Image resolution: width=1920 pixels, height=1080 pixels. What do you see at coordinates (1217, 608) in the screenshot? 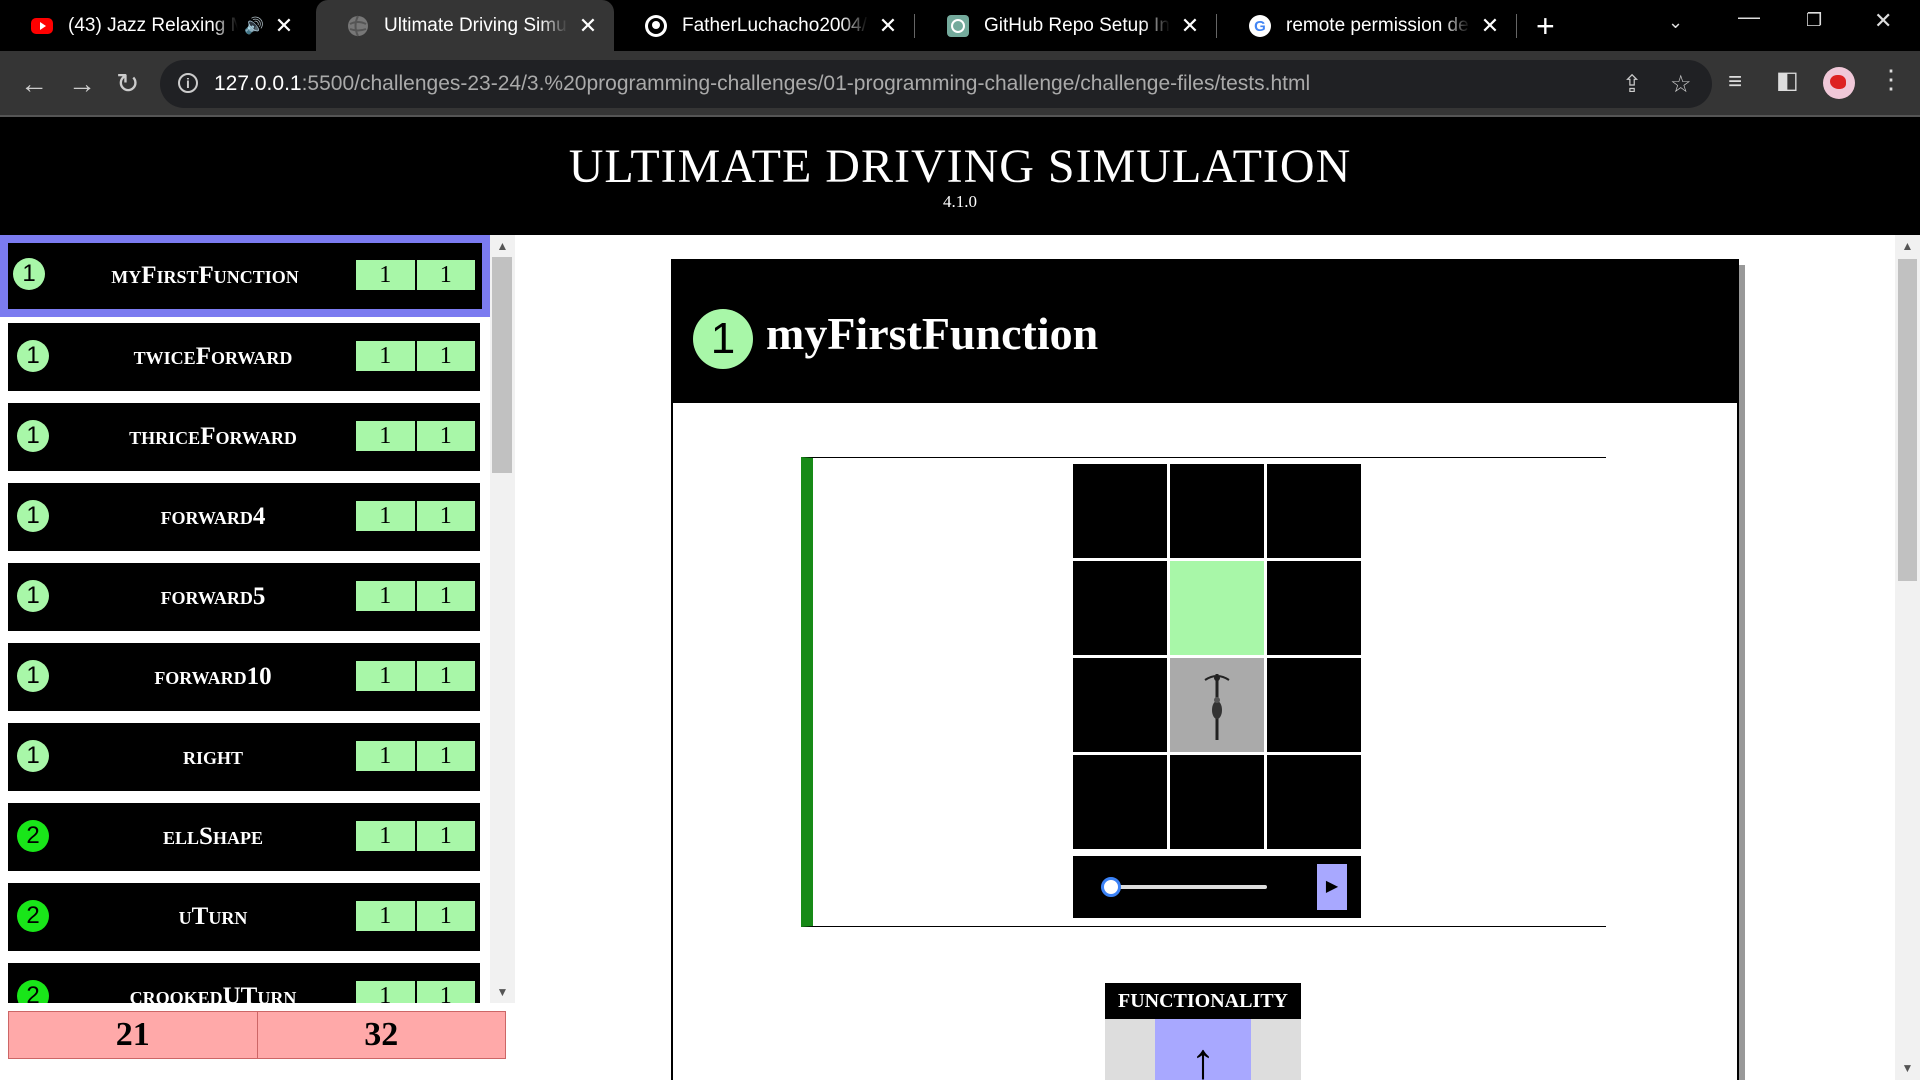
I see `goal-cell` at bounding box center [1217, 608].